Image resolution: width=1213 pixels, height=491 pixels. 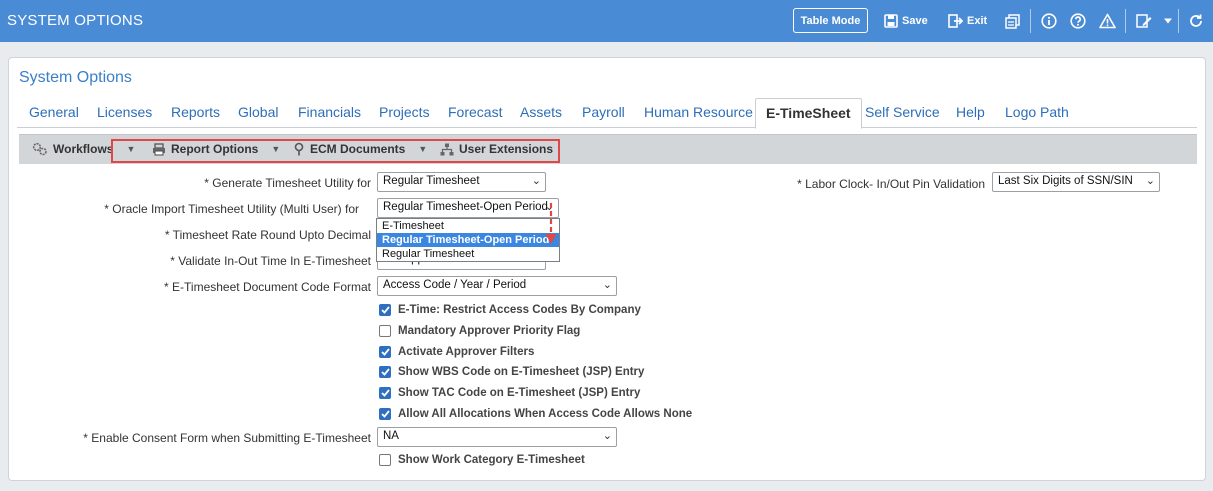 What do you see at coordinates (891, 184) in the screenshot?
I see `labor-clock-label: * Labor Clock- In/Out Pin Validation` at bounding box center [891, 184].